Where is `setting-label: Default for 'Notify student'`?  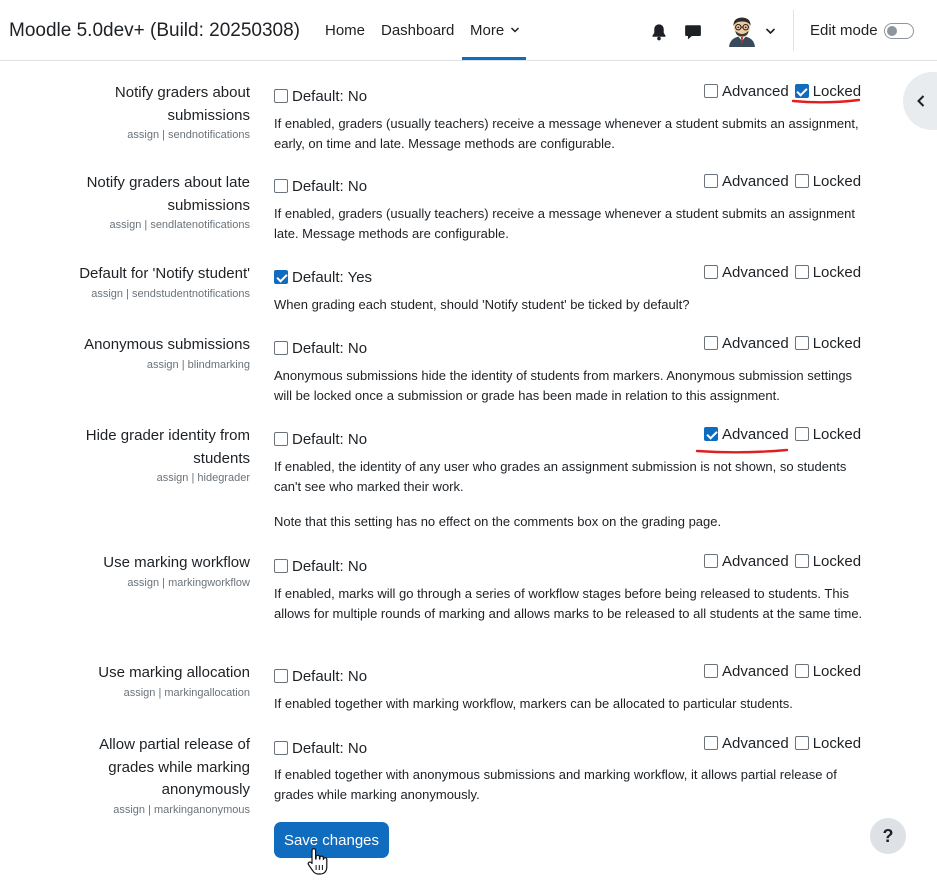
setting-label: Default for 'Notify student' is located at coordinates (150, 274).